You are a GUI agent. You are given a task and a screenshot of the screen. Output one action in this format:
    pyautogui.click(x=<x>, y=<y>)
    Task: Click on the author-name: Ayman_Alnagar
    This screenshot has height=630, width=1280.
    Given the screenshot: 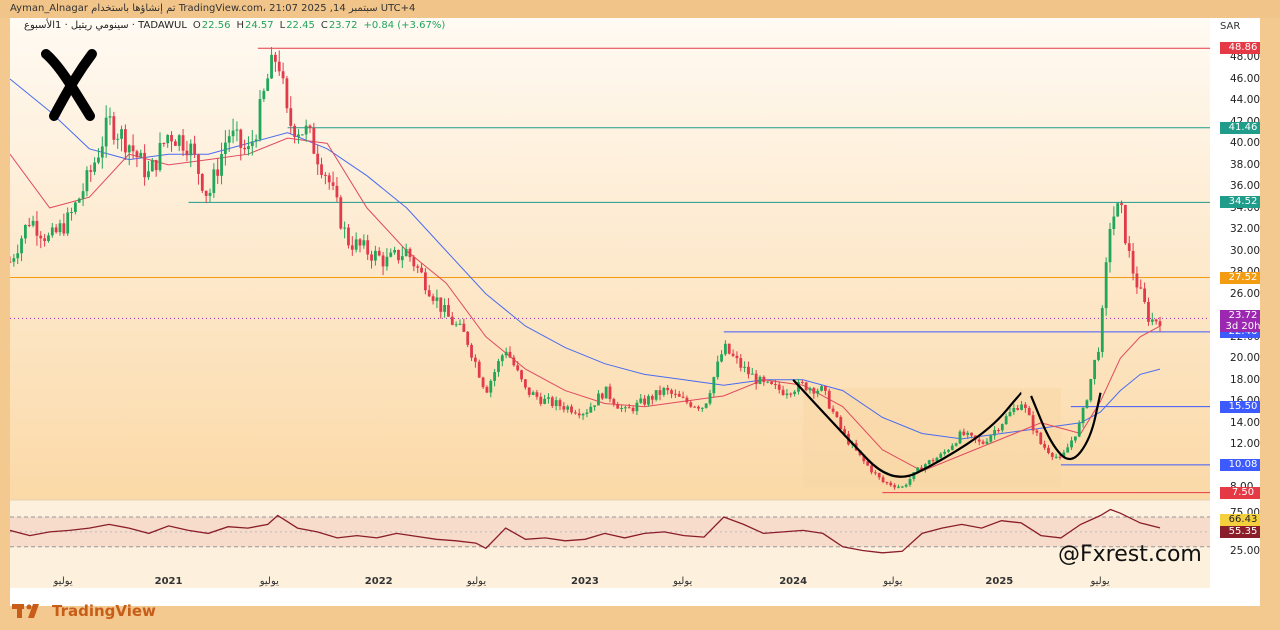 What is the action you would take?
    pyautogui.click(x=49, y=8)
    